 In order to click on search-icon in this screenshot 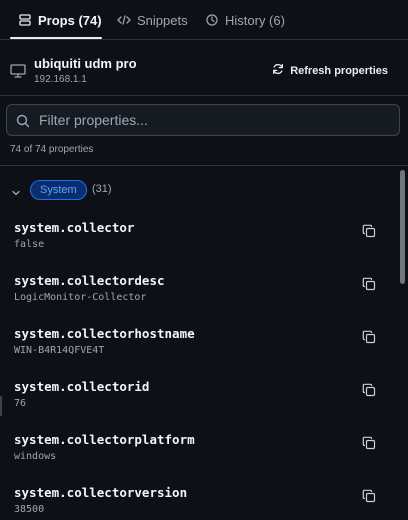, I will do `click(23, 121)`.